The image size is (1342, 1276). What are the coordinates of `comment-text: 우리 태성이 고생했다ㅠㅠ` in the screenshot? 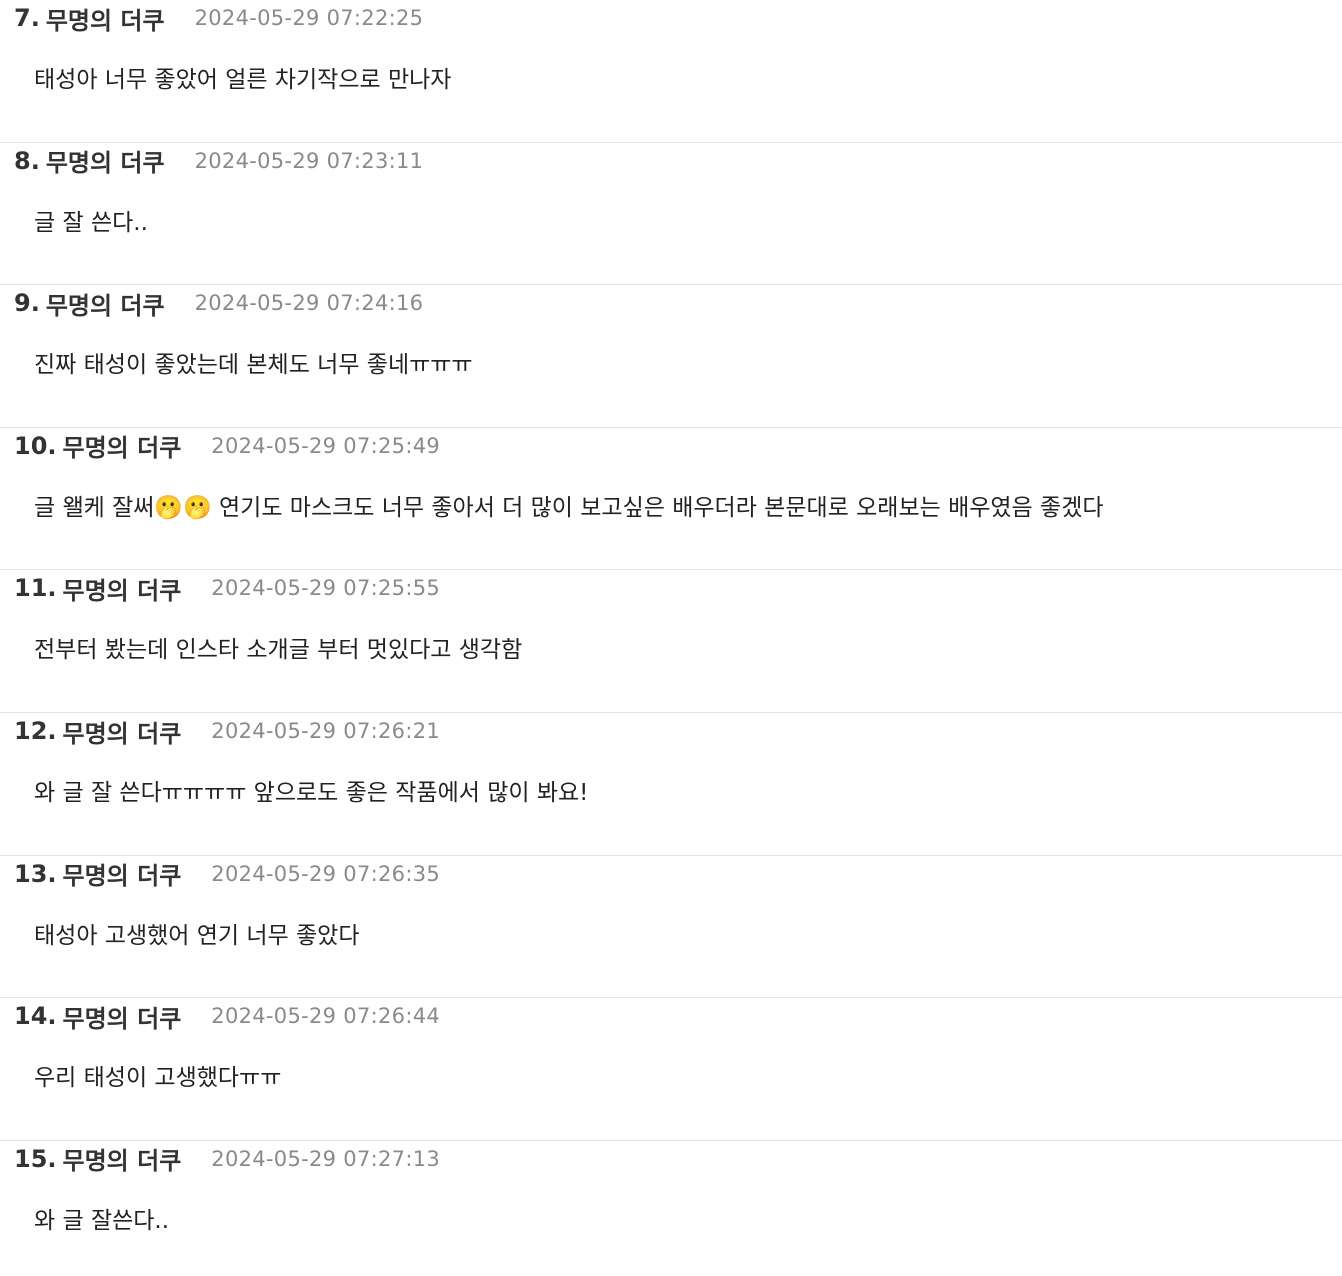 It's located at (158, 1078).